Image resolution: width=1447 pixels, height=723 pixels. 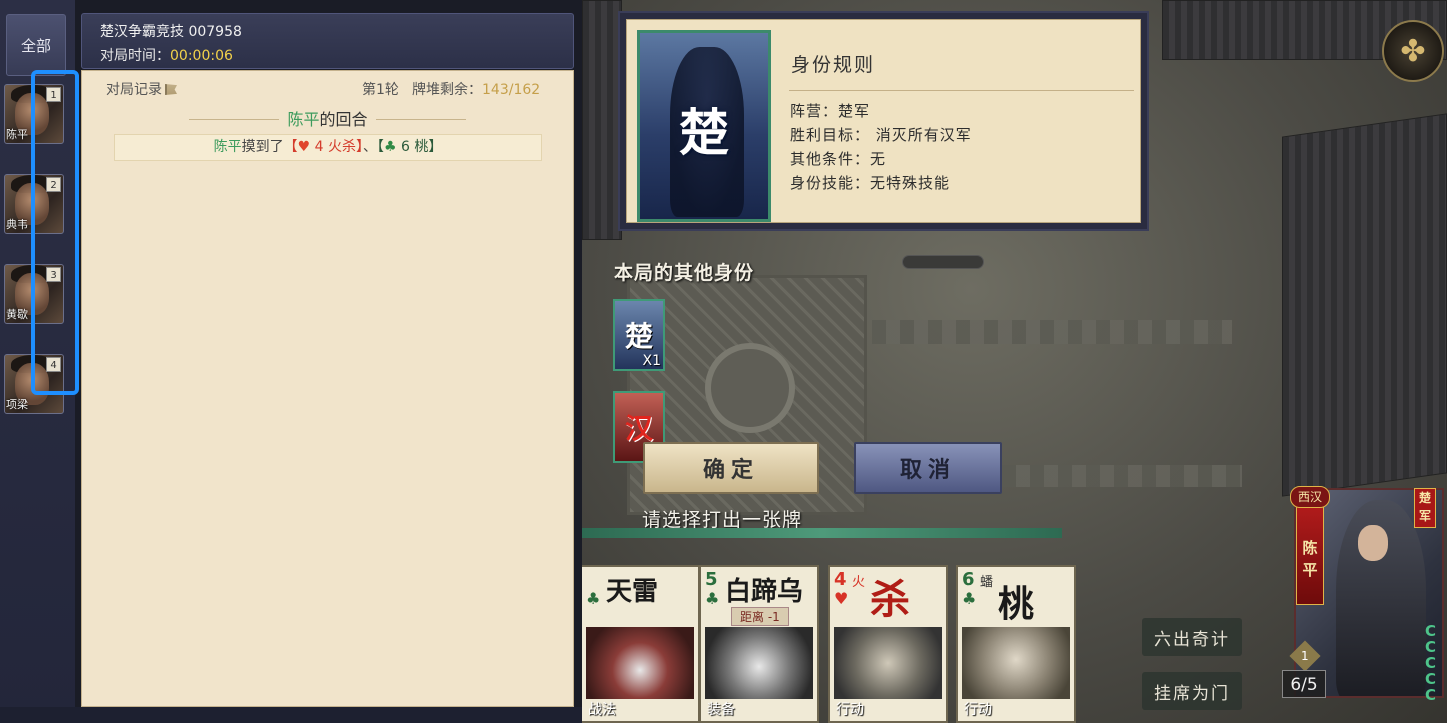 I want to click on deck-remaining: 牌堆剩余：143/162, so click(x=476, y=89).